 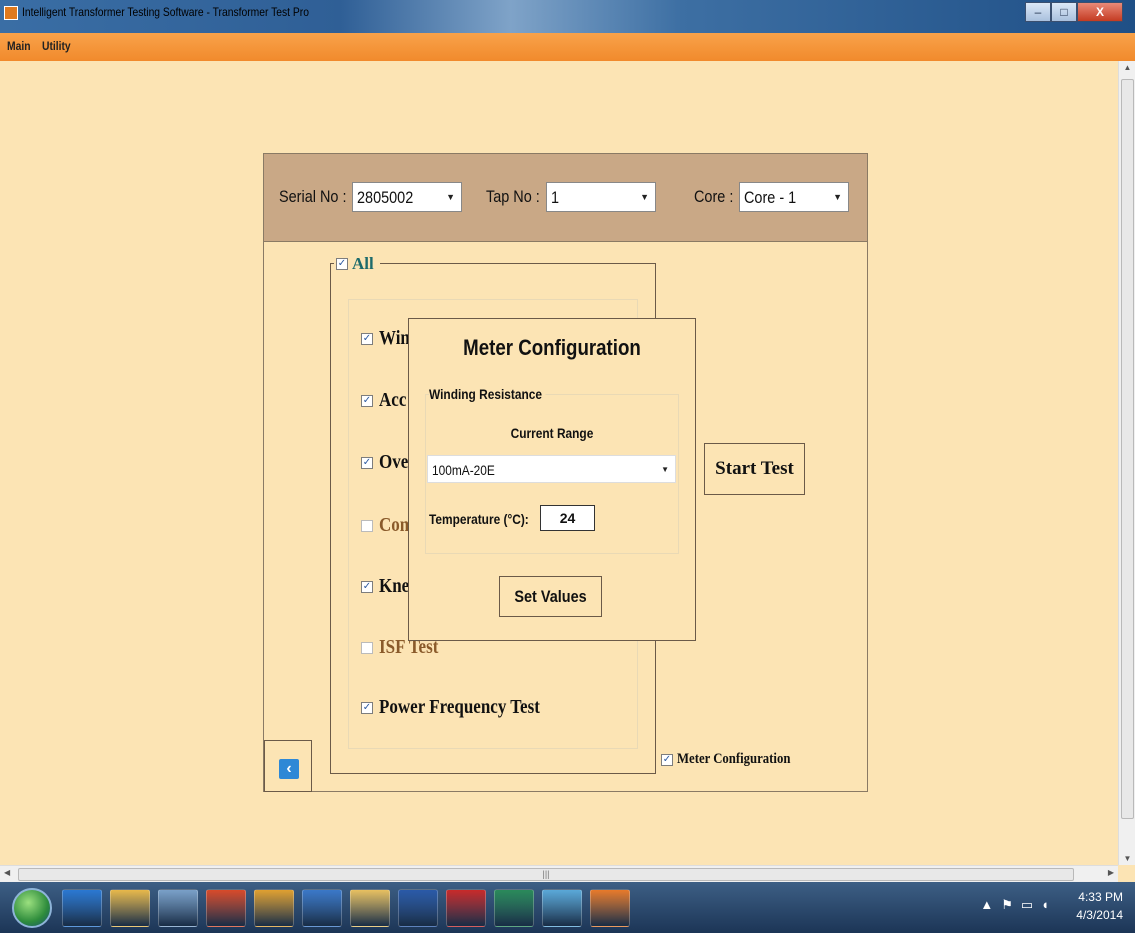 I want to click on core-combo: Core - 1 ▼, so click(x=794, y=197).